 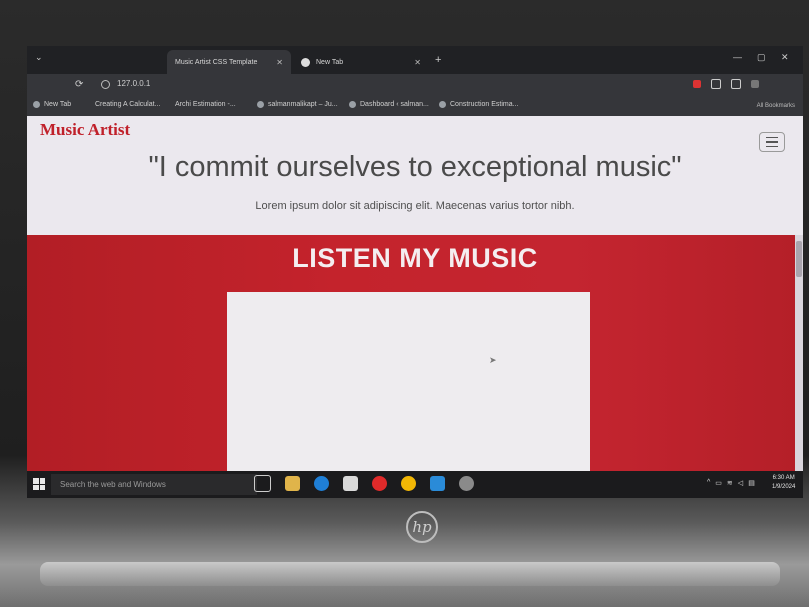 What do you see at coordinates (697, 84) in the screenshot?
I see `extension-icon` at bounding box center [697, 84].